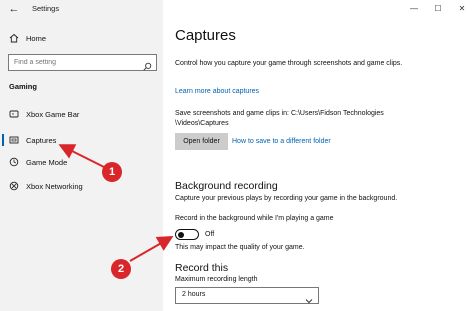 The image size is (474, 311). I want to click on max-recording-length-dropdown: 2 hours, so click(247, 295).